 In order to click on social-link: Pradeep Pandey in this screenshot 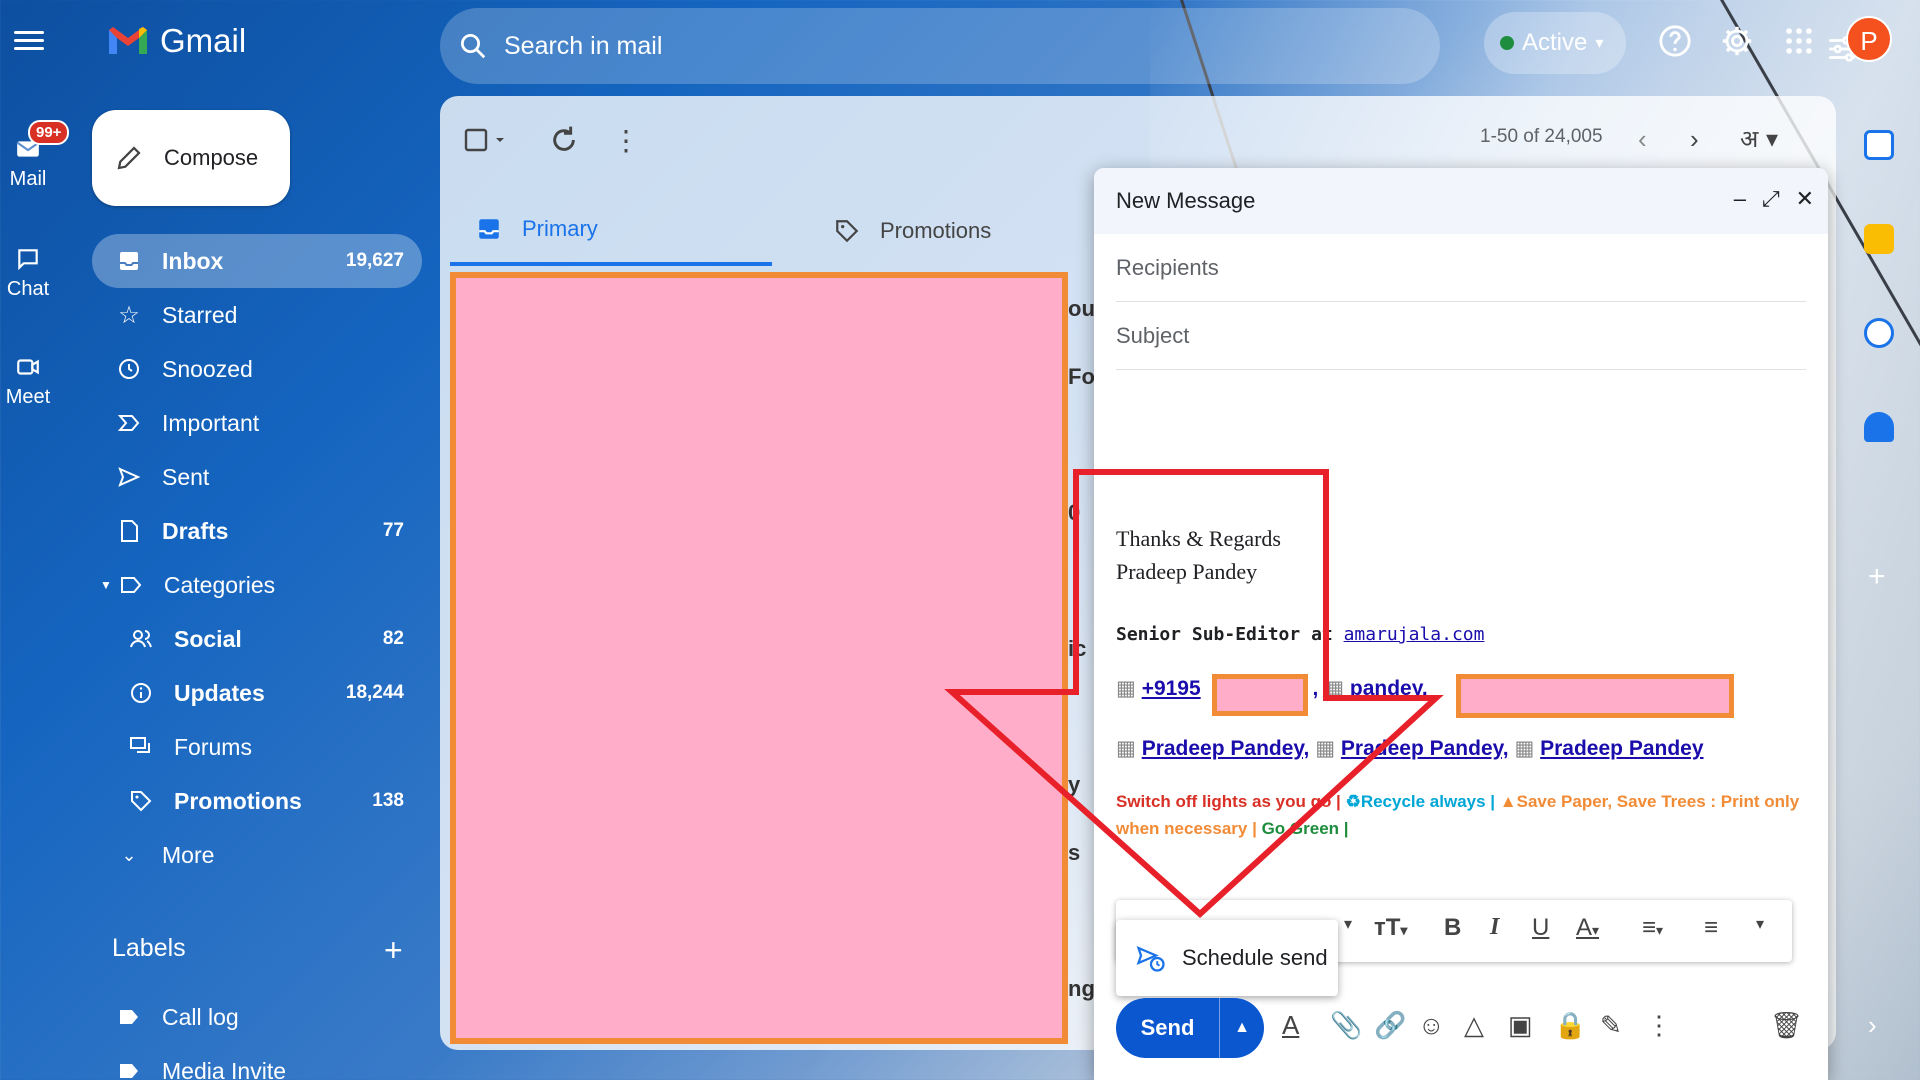, I will do `click(1621, 748)`.